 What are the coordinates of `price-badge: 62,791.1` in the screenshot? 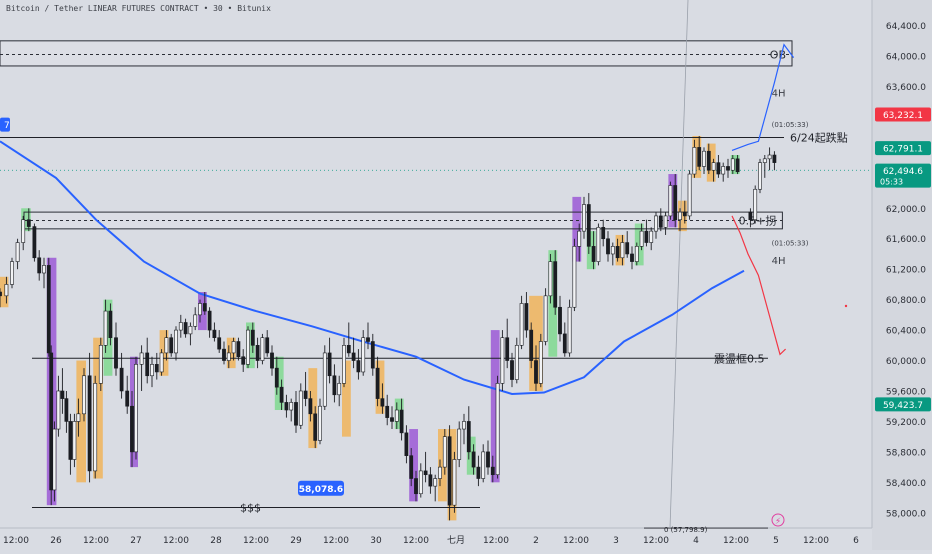 It's located at (903, 148).